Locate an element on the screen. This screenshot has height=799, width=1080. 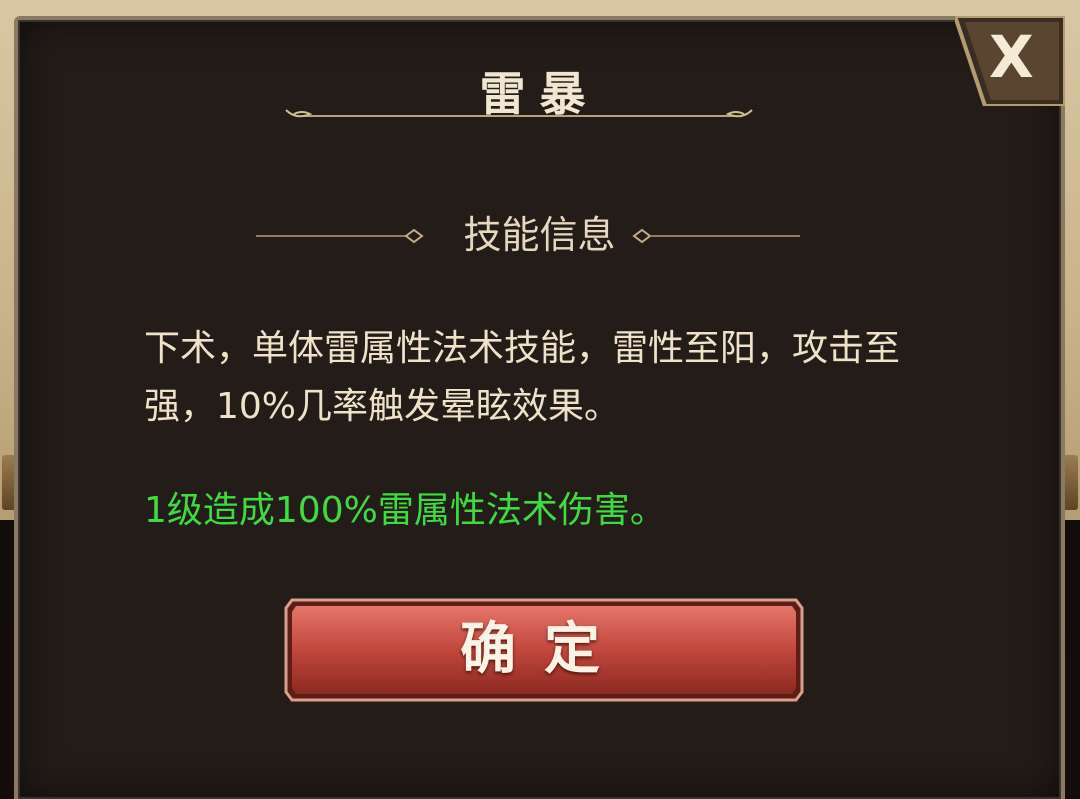
close-icon: X is located at coordinates (1011, 57).